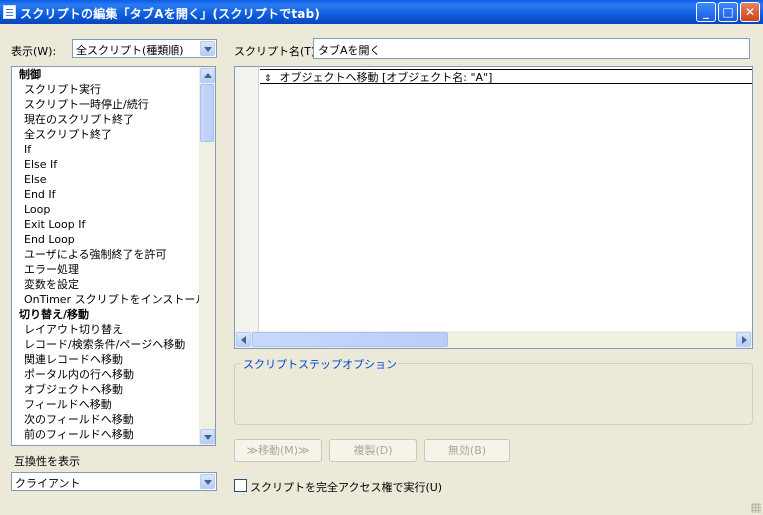  I want to click on scroll-down-icon, so click(207, 436).